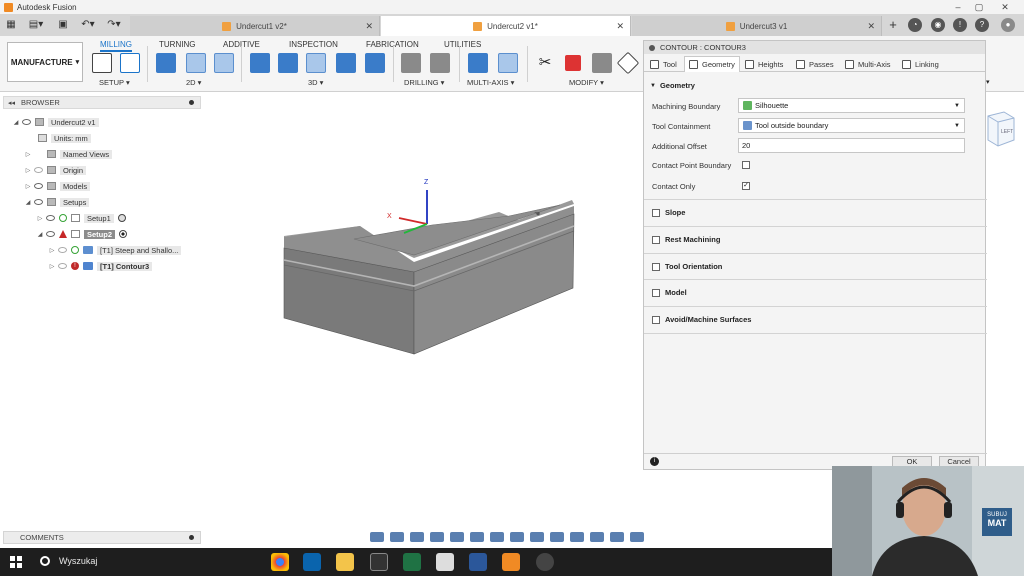  I want to click on tool-orientation-checkbox, so click(656, 267).